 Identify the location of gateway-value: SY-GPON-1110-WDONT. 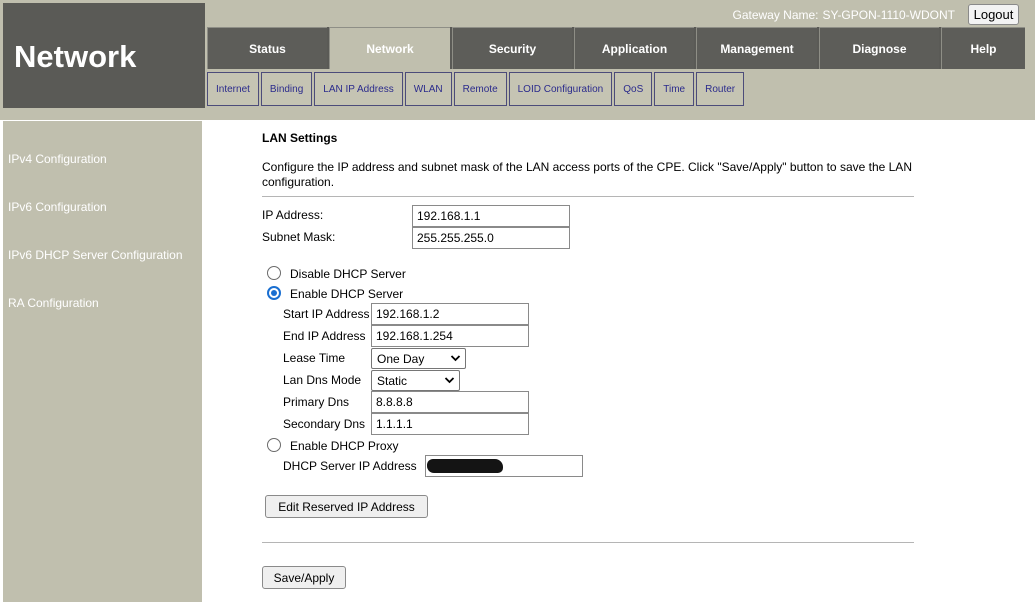
(888, 15).